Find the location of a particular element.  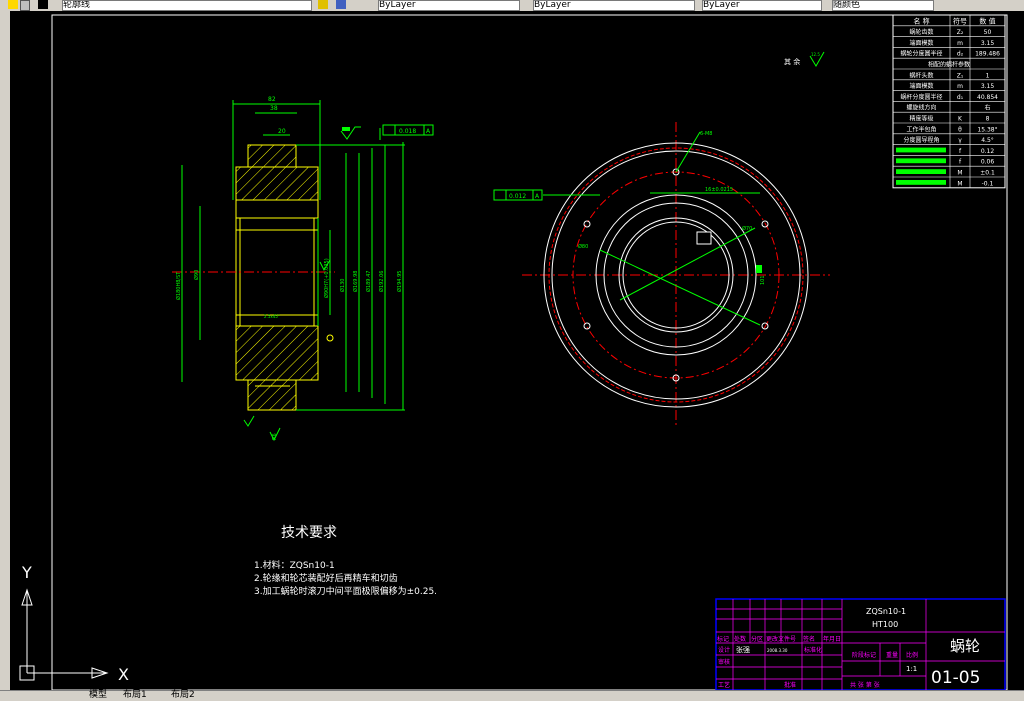

param-table-cell: 螺旋线方向 is located at coordinates (921, 108).